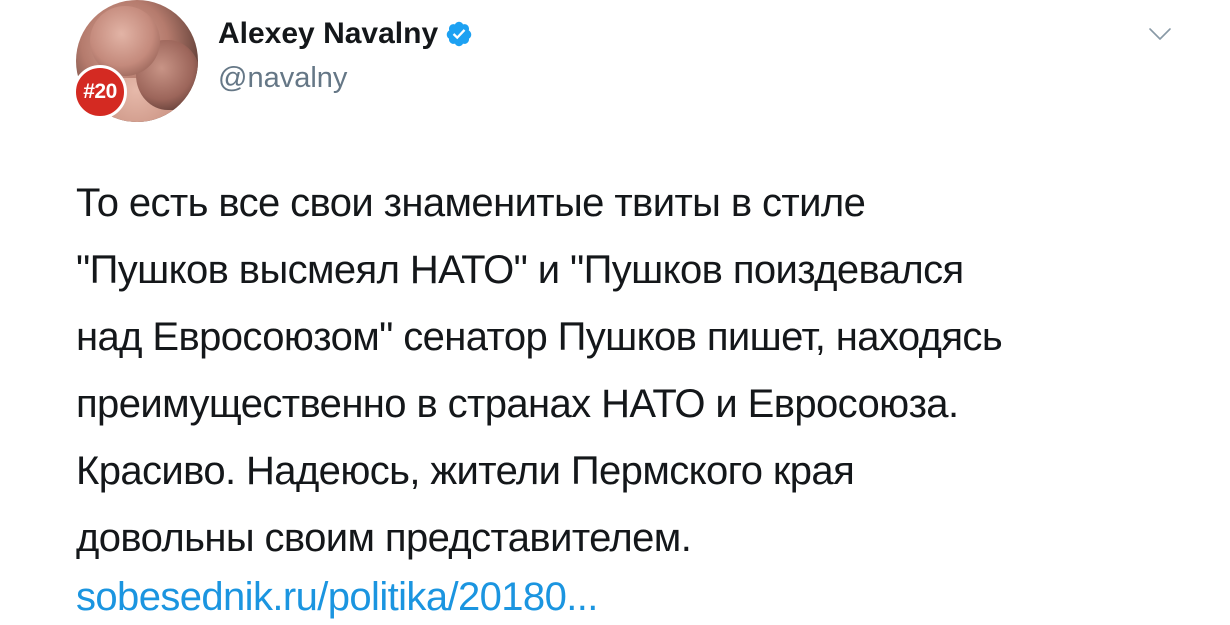 The height and width of the screenshot is (625, 1230). What do you see at coordinates (465, 471) in the screenshot?
I see `tweet-text-line: Красиво. Надеюсь, жители Пермского края` at bounding box center [465, 471].